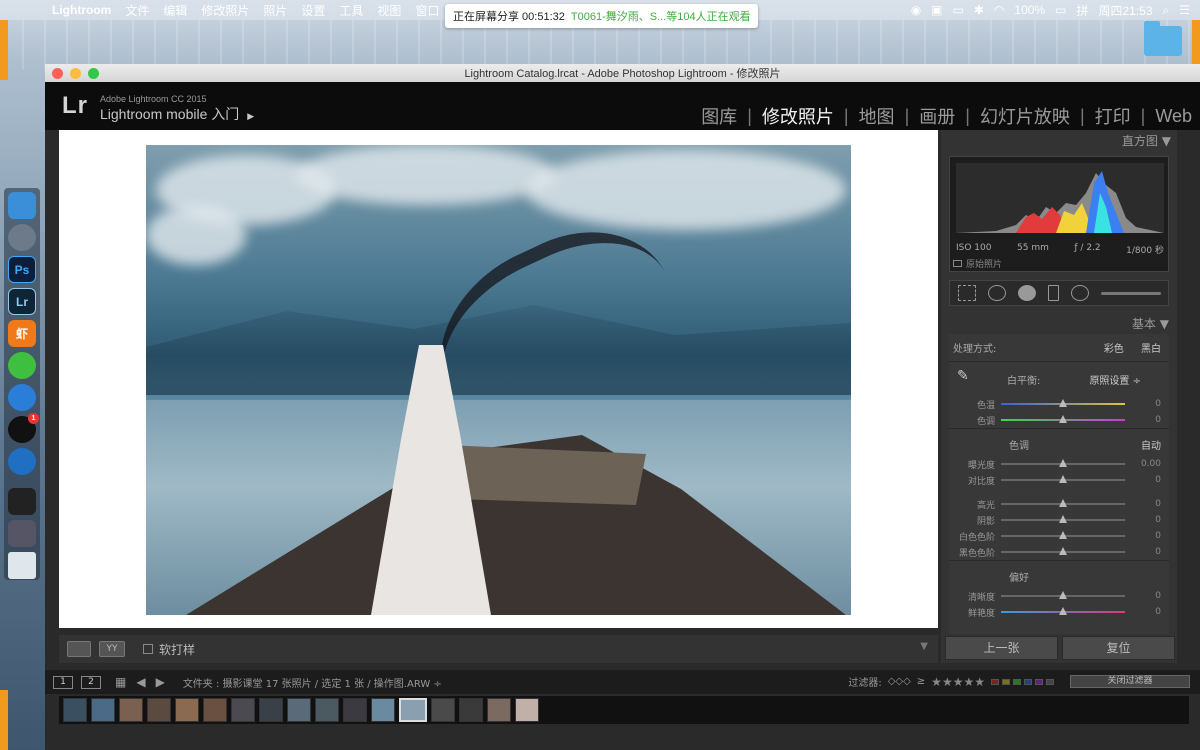 The image size is (1200, 750). I want to click on menu-settings: 设置, so click(313, 10).